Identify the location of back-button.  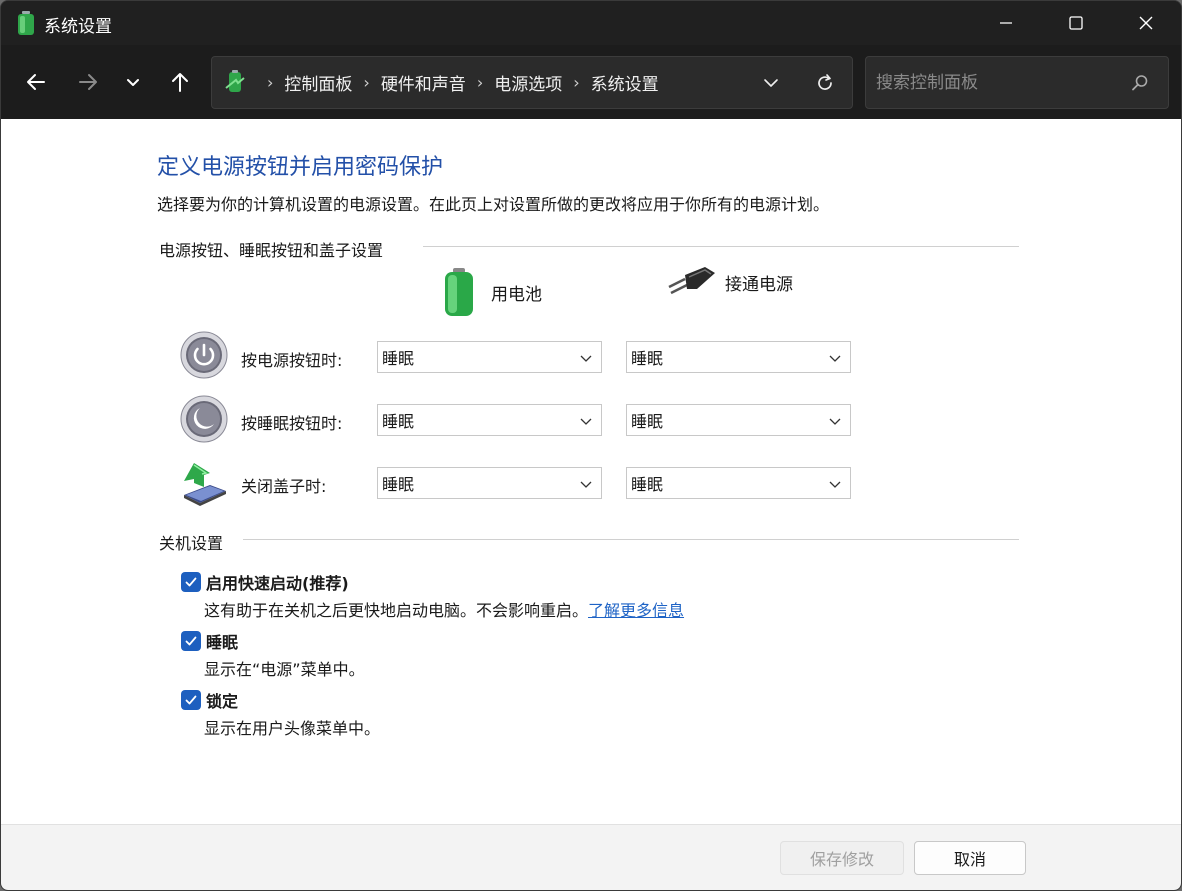
(36, 82).